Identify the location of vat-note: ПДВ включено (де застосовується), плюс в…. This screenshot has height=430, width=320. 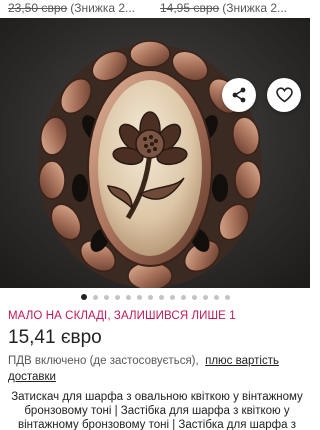
(158, 369).